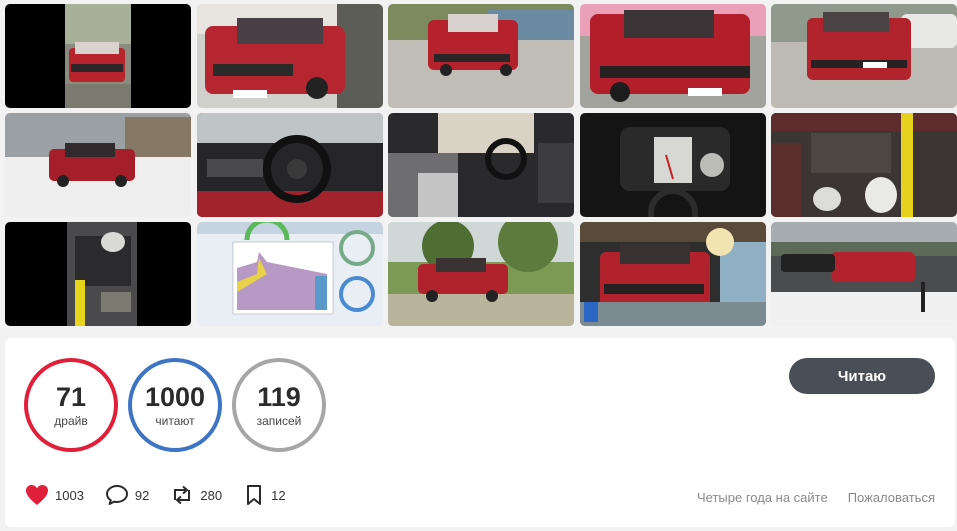 The height and width of the screenshot is (531, 957). Describe the element at coordinates (69, 495) in the screenshot. I see `like-count: 1003` at that location.